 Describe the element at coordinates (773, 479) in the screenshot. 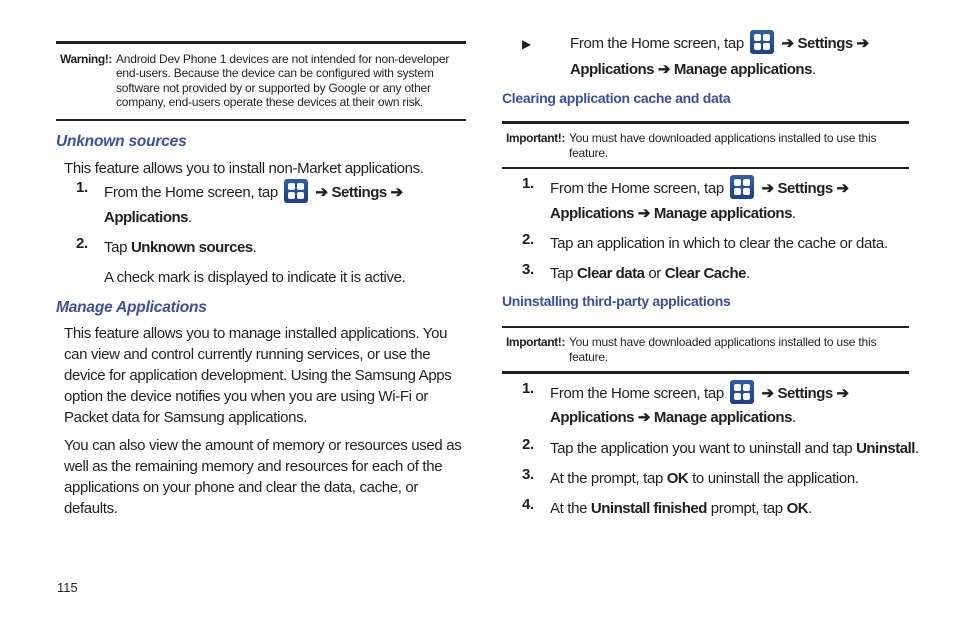

I see `step-text: to uninstall the application.` at that location.